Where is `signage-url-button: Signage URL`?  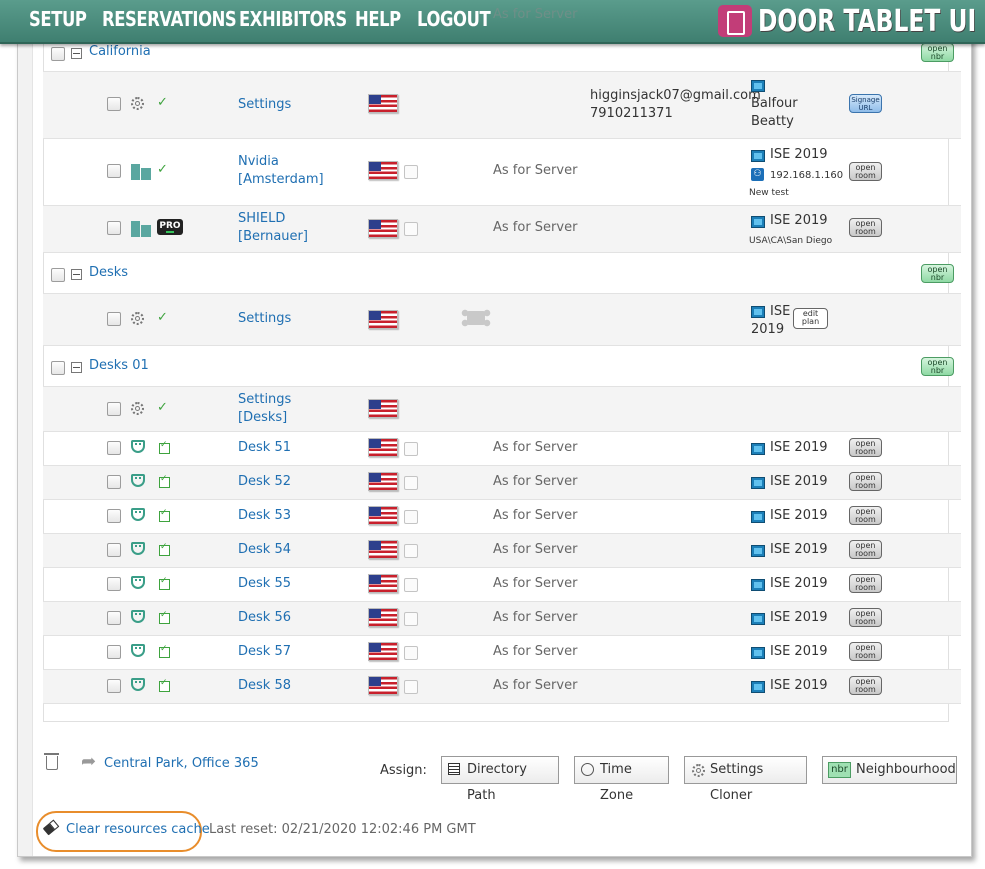 signage-url-button: Signage URL is located at coordinates (865, 103).